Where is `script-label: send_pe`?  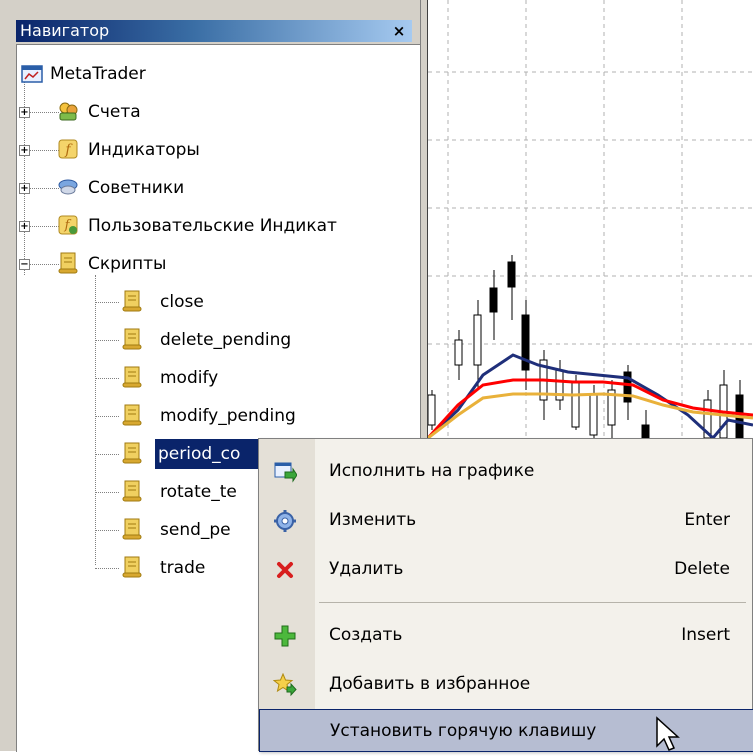
script-label: send_pe is located at coordinates (195, 530).